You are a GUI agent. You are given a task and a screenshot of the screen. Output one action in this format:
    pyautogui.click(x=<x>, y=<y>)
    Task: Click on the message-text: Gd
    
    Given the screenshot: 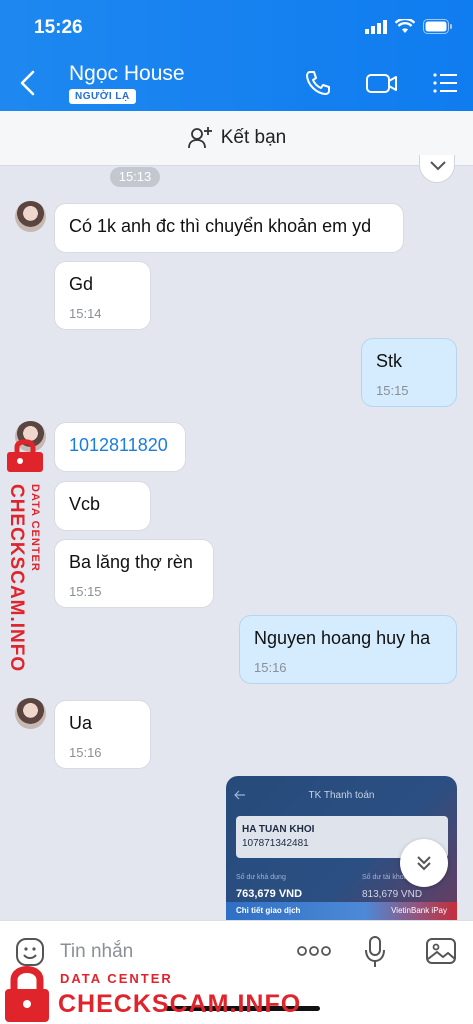 What is the action you would take?
    pyautogui.click(x=81, y=284)
    